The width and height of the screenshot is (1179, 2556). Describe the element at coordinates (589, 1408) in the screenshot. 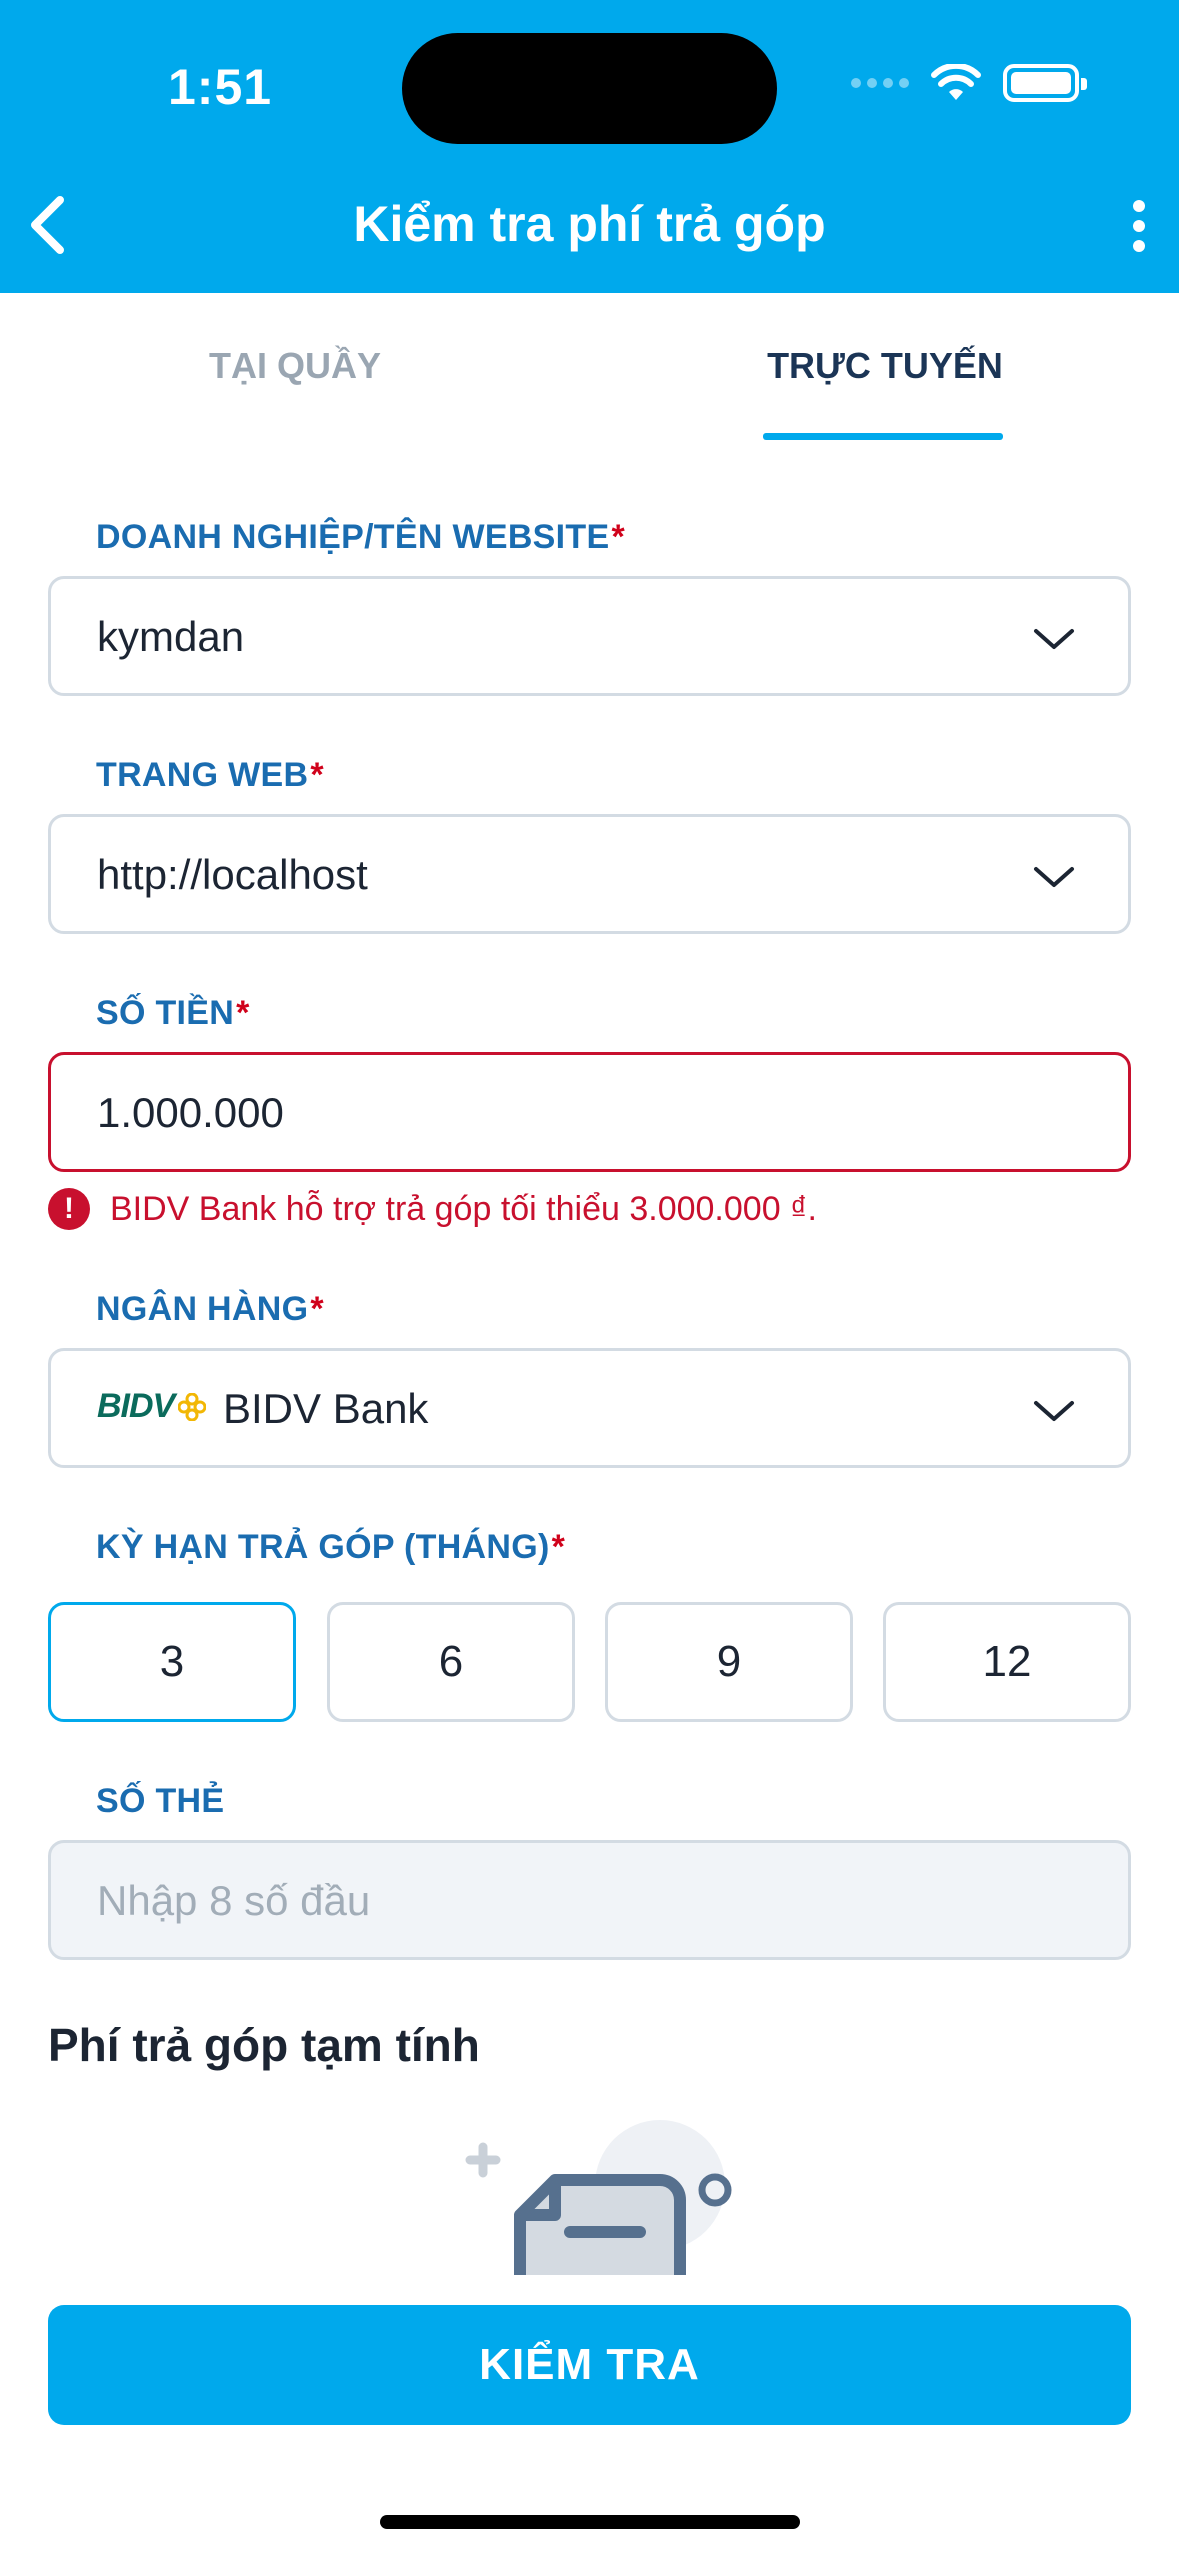

I see `bank-select: BIDV BIDV Bank` at that location.